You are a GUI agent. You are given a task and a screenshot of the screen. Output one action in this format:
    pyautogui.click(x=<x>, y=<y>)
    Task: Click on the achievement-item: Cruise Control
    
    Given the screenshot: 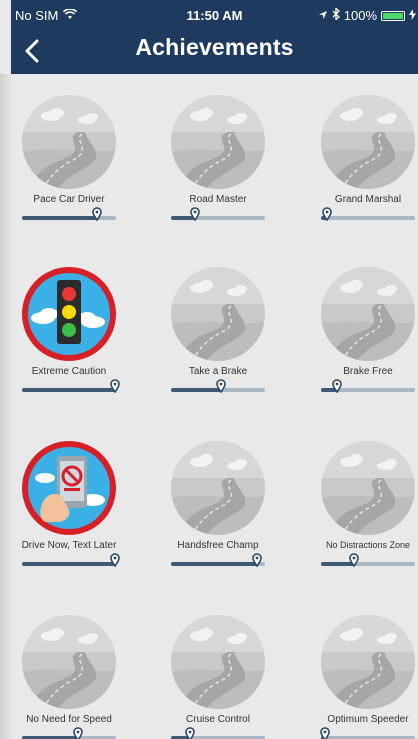 What is the action you would take?
    pyautogui.click(x=218, y=676)
    